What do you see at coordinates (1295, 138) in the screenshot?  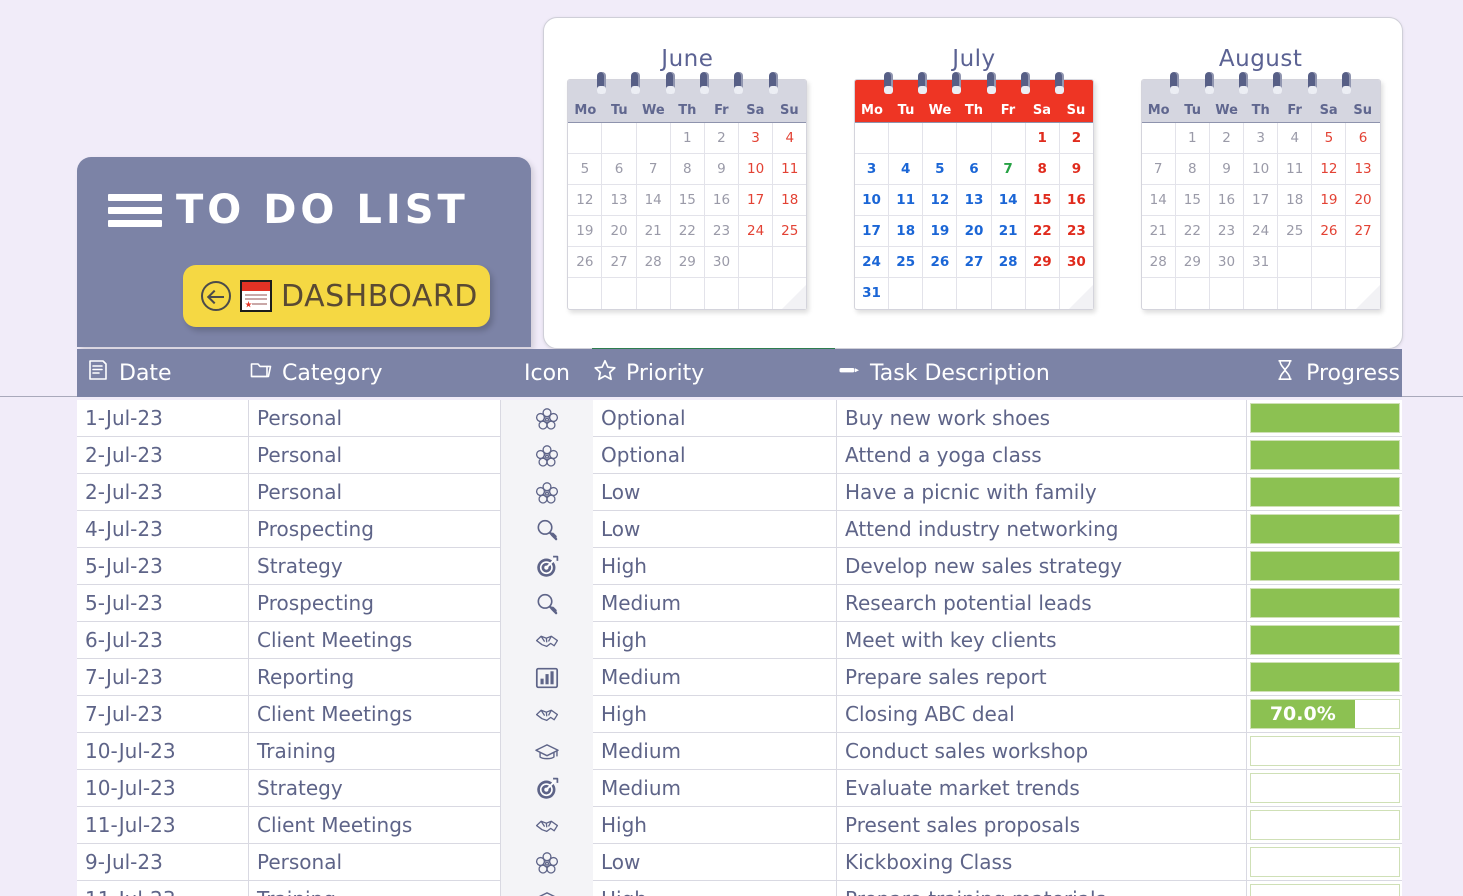 I see `calendar-day: 4` at bounding box center [1295, 138].